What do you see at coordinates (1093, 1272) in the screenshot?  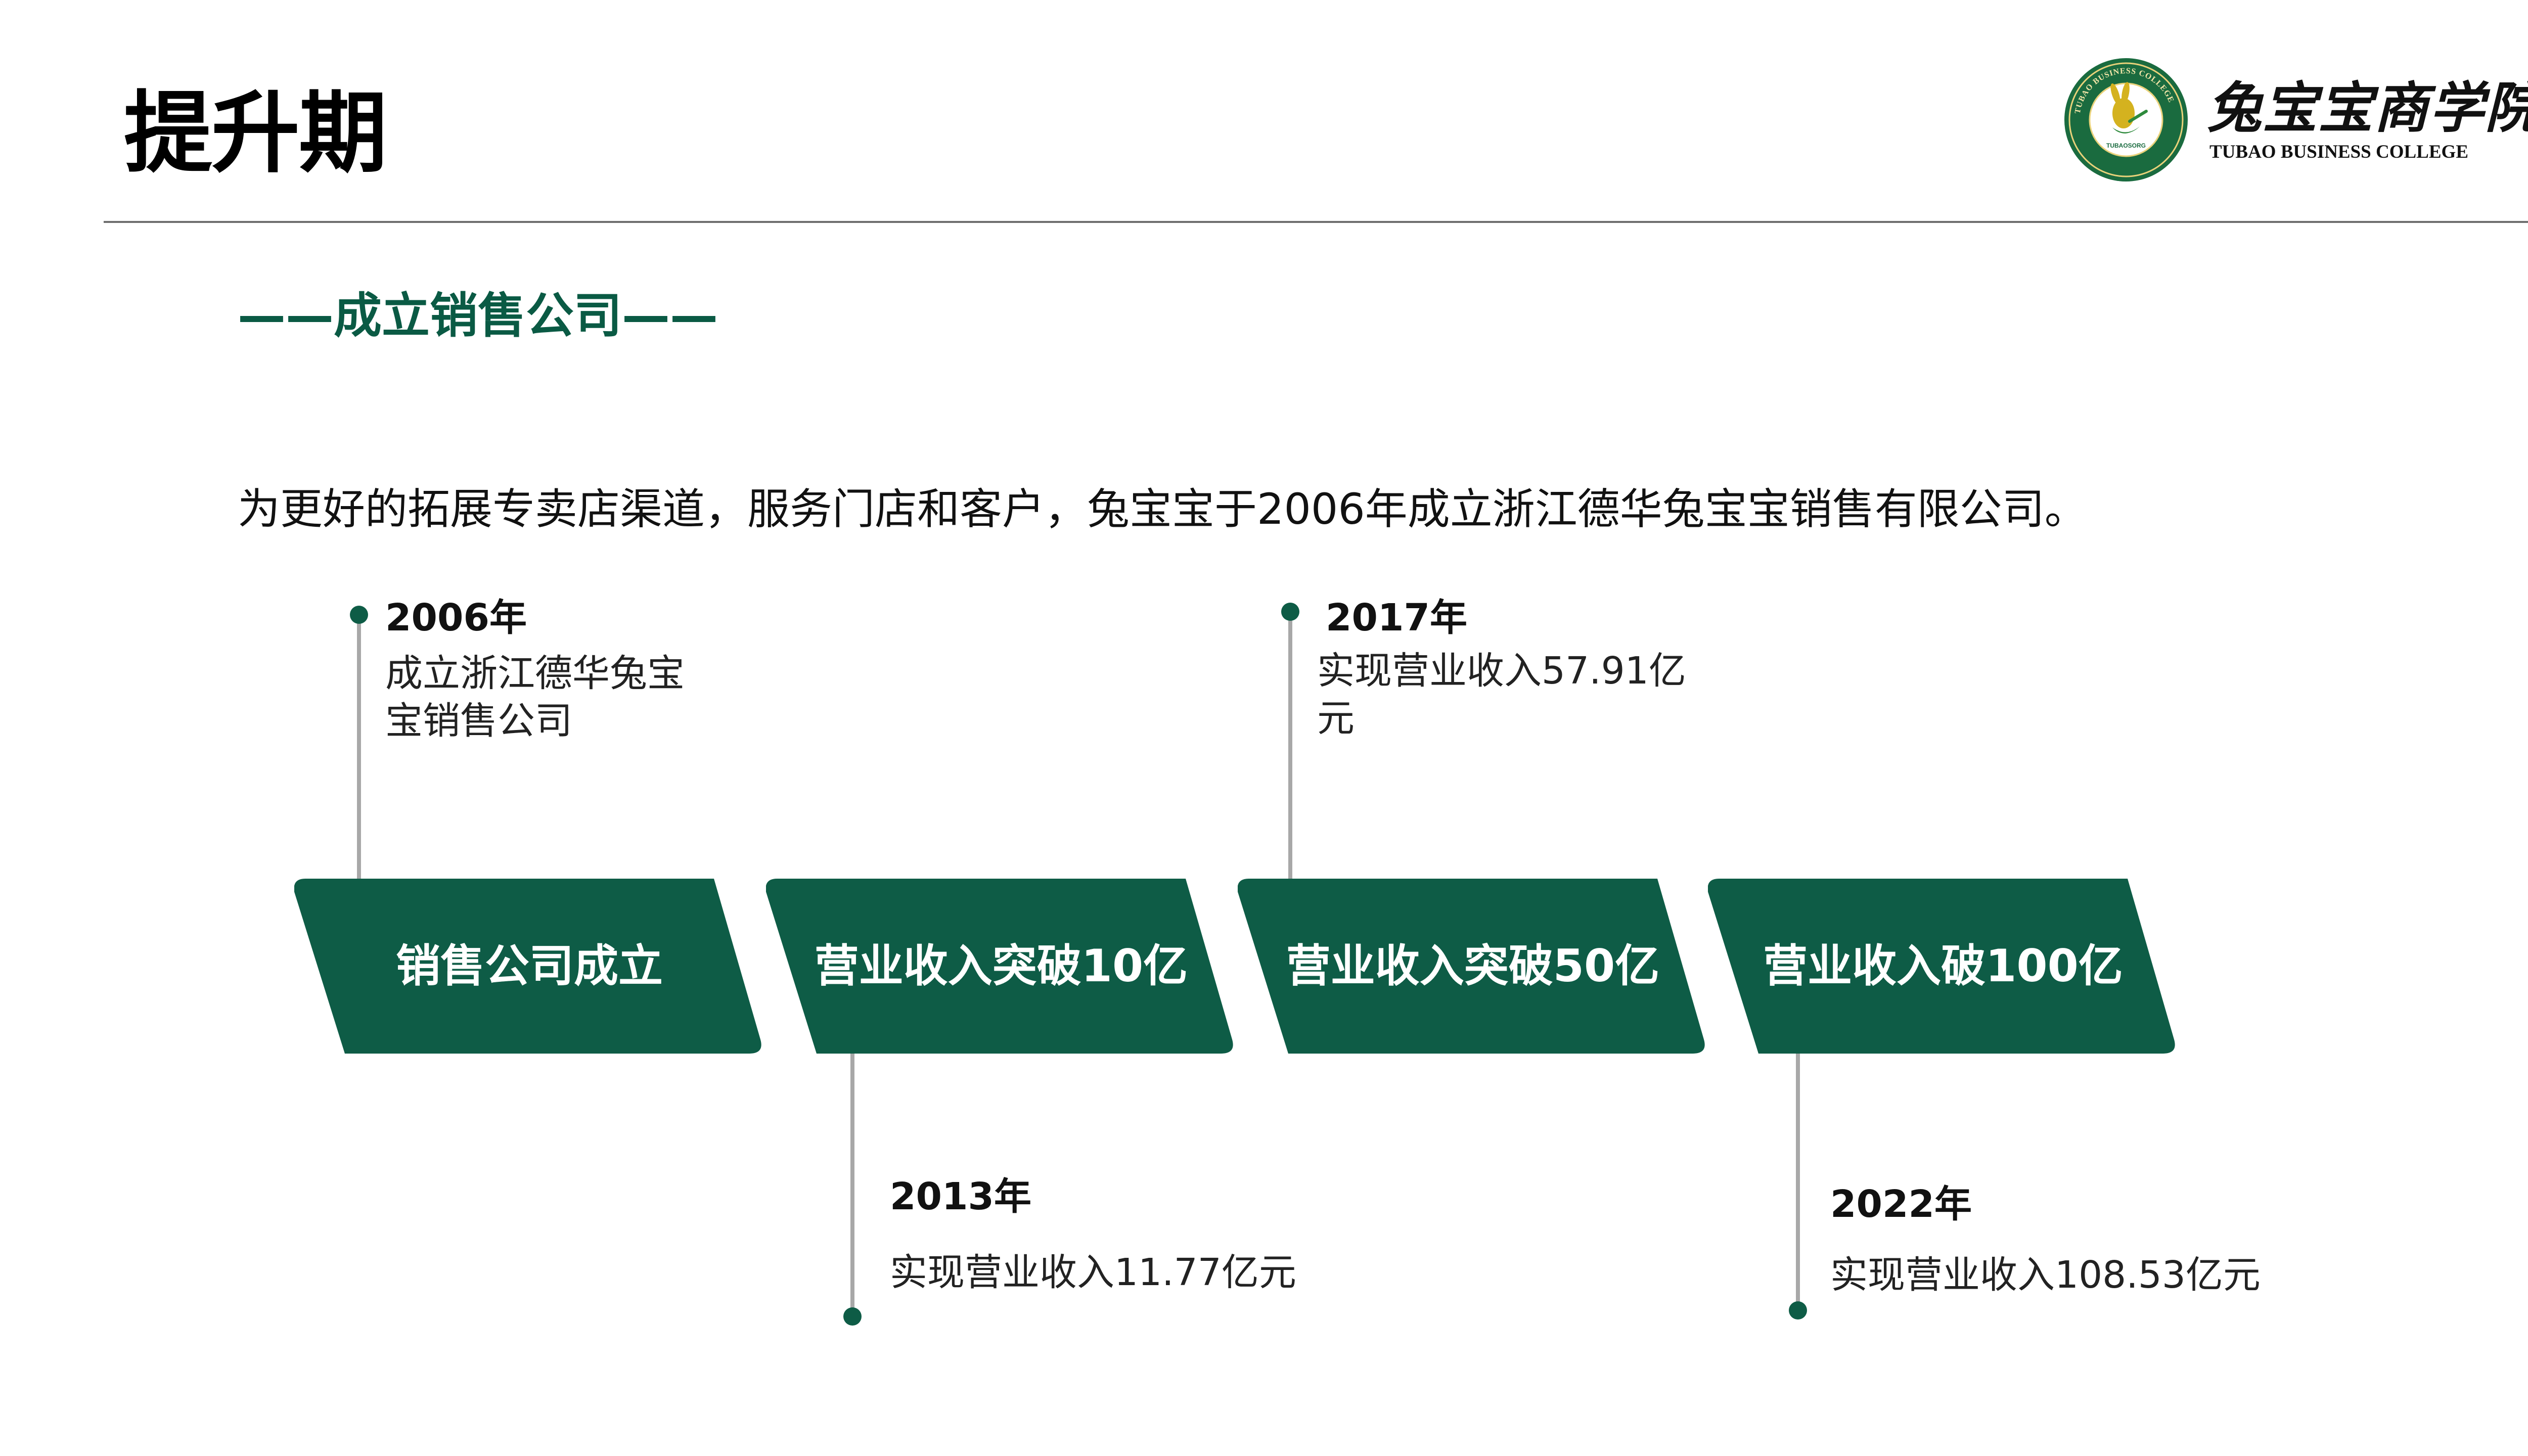 I see `event-desc-2013: 实现营业收入11.77亿元` at bounding box center [1093, 1272].